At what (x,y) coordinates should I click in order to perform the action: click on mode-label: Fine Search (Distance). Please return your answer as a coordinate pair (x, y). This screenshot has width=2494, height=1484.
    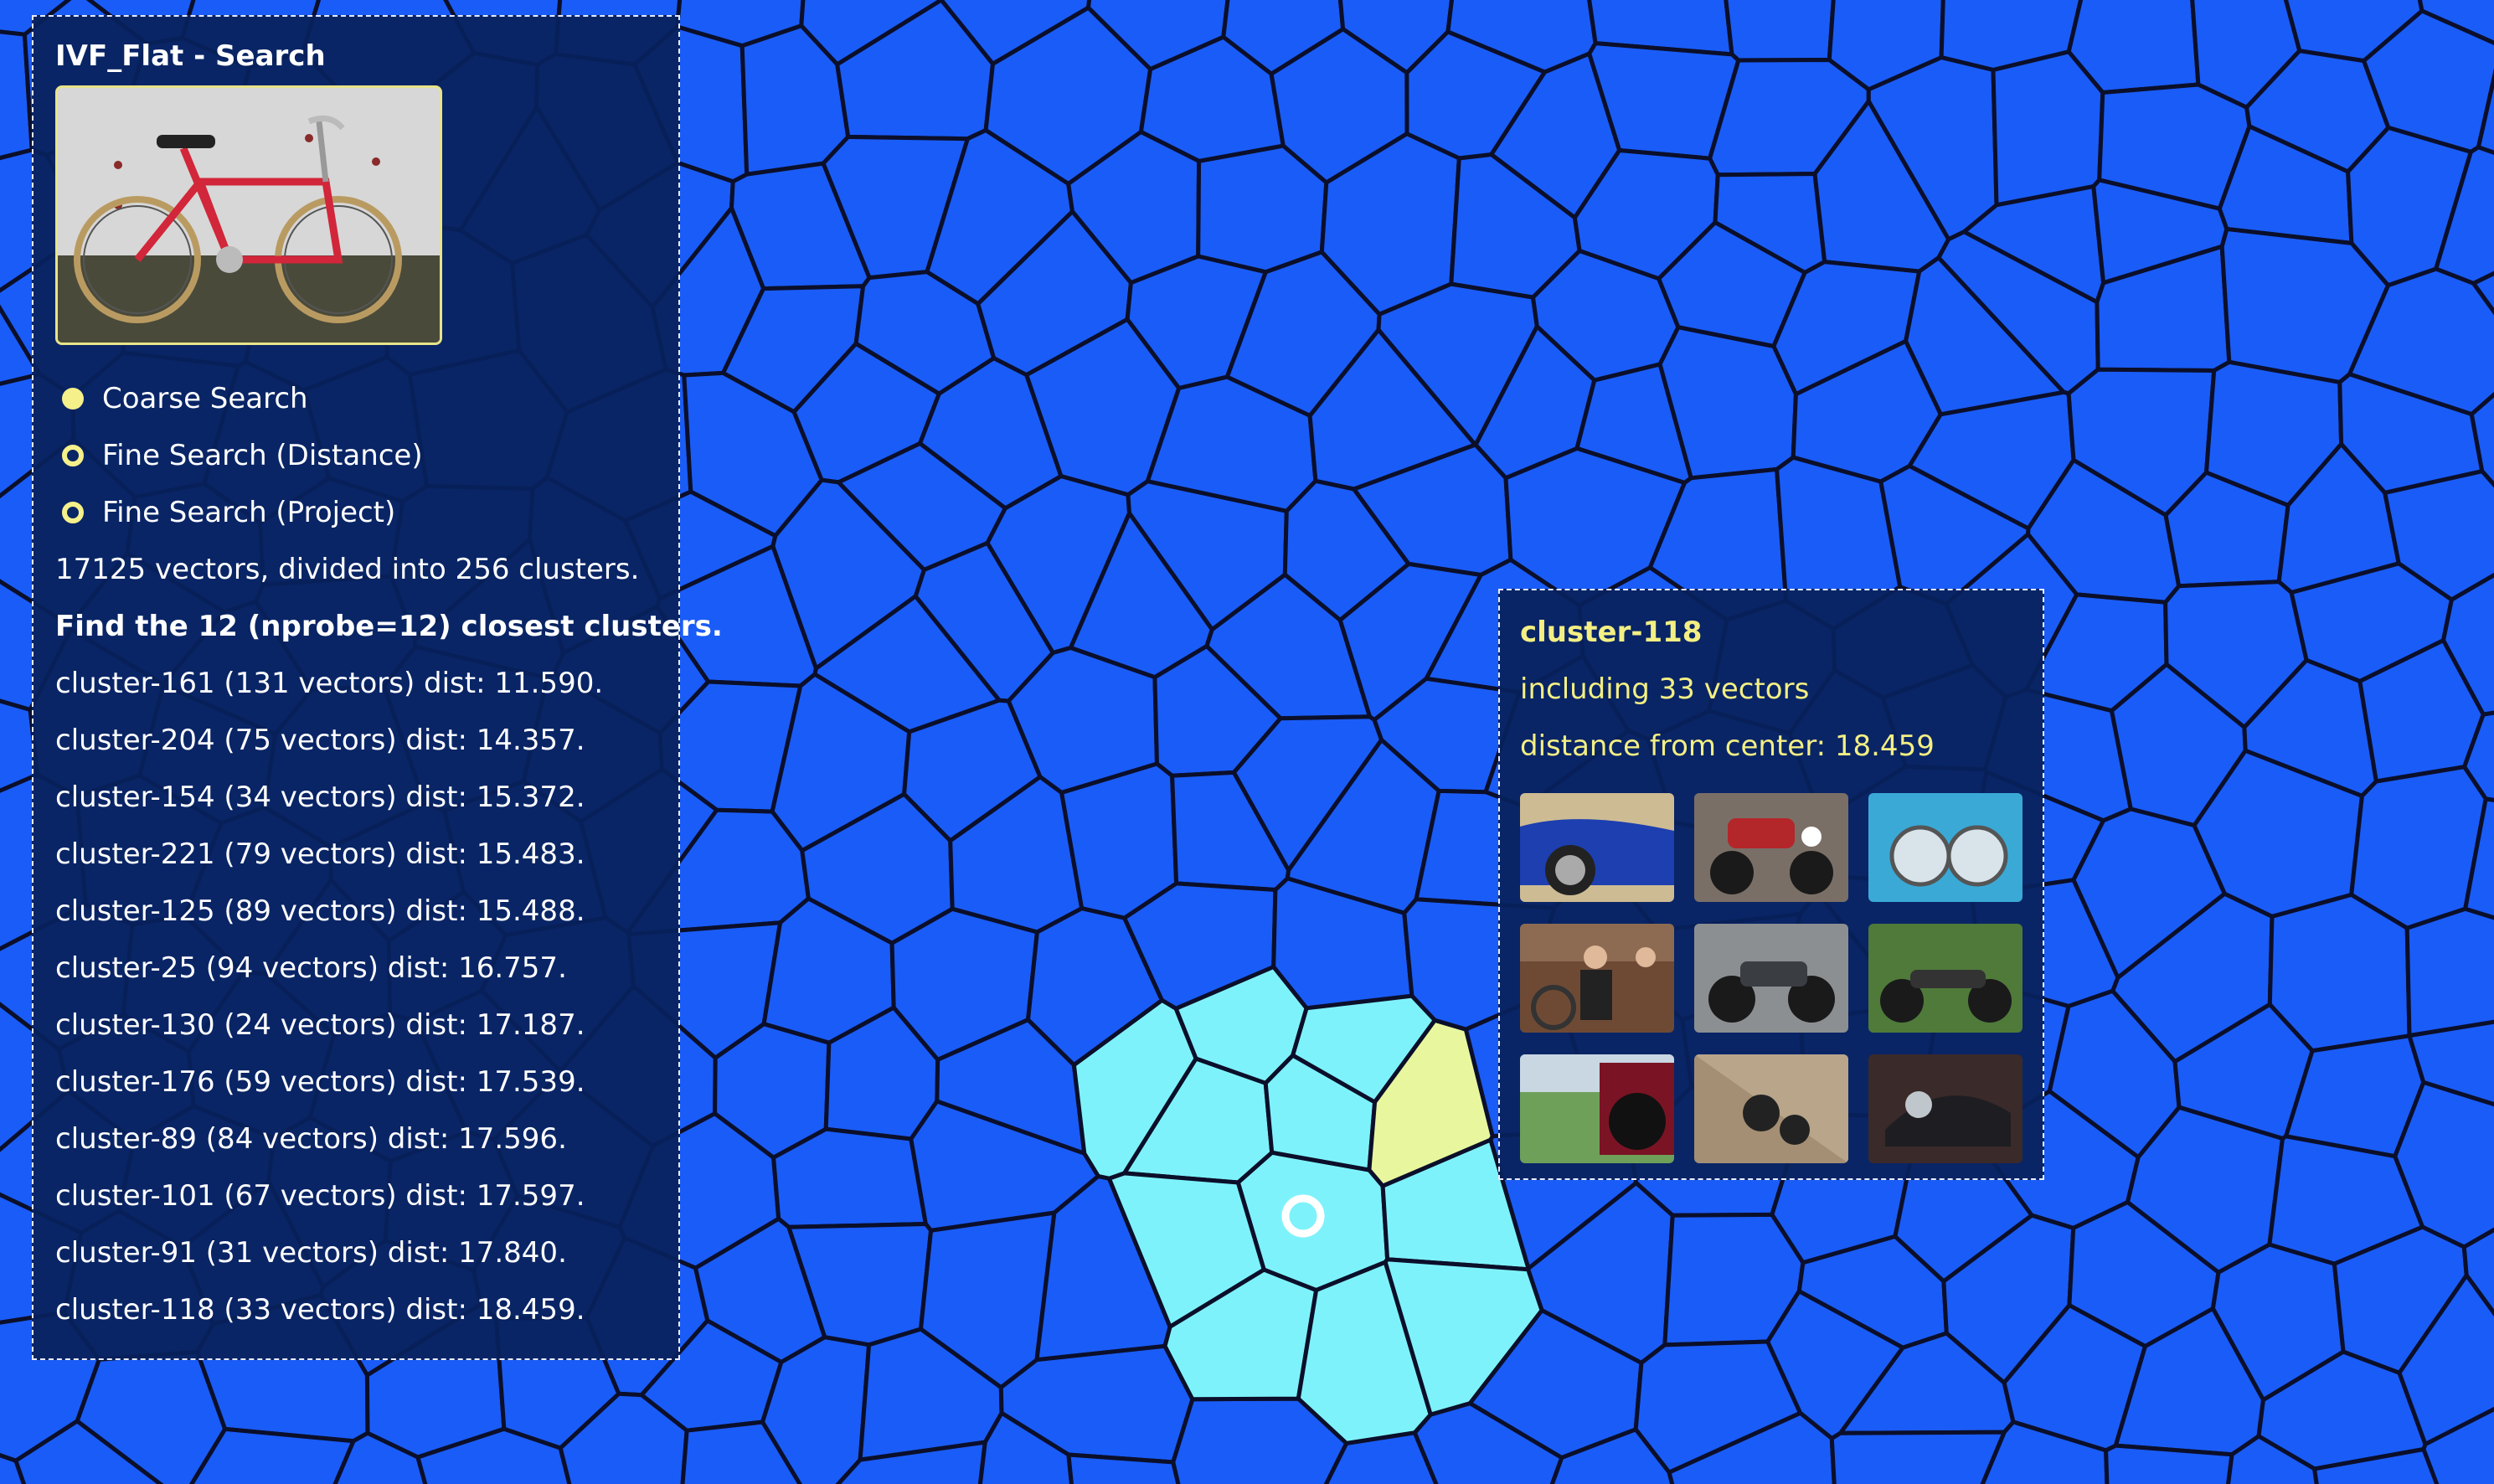
    Looking at the image, I should click on (262, 455).